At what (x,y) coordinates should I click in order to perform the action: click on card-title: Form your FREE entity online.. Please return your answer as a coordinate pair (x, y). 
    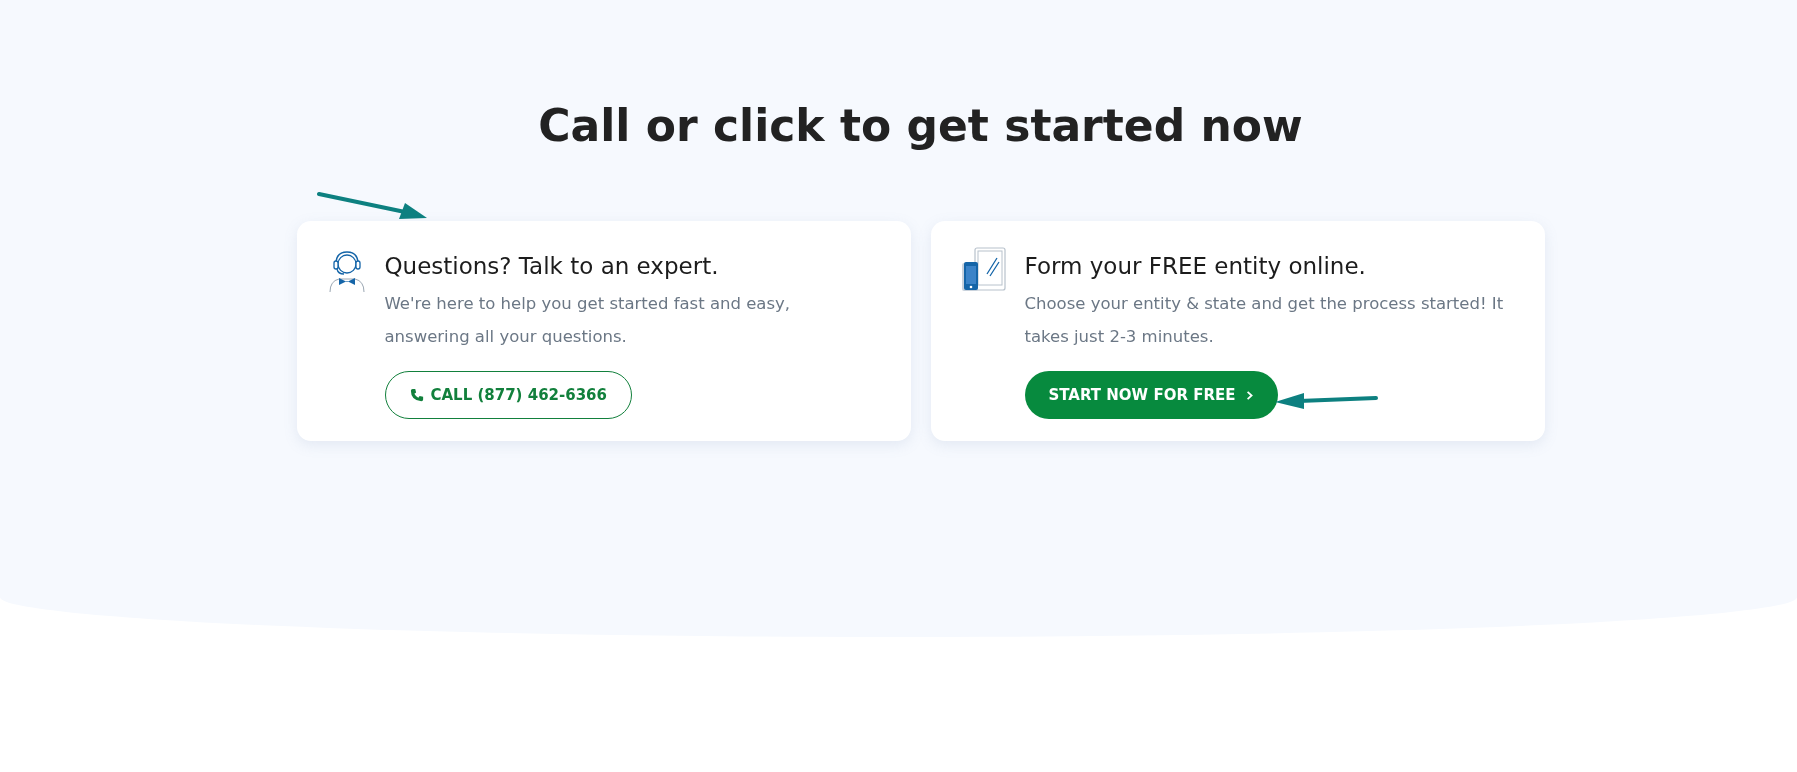
    Looking at the image, I should click on (1195, 266).